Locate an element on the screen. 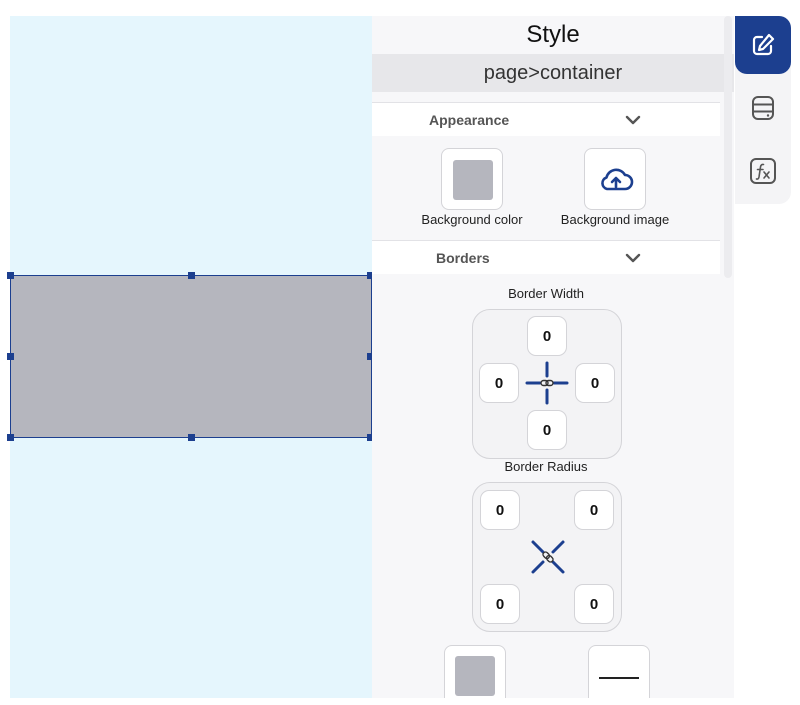 The width and height of the screenshot is (800, 705). color-swatch is located at coordinates (473, 180).